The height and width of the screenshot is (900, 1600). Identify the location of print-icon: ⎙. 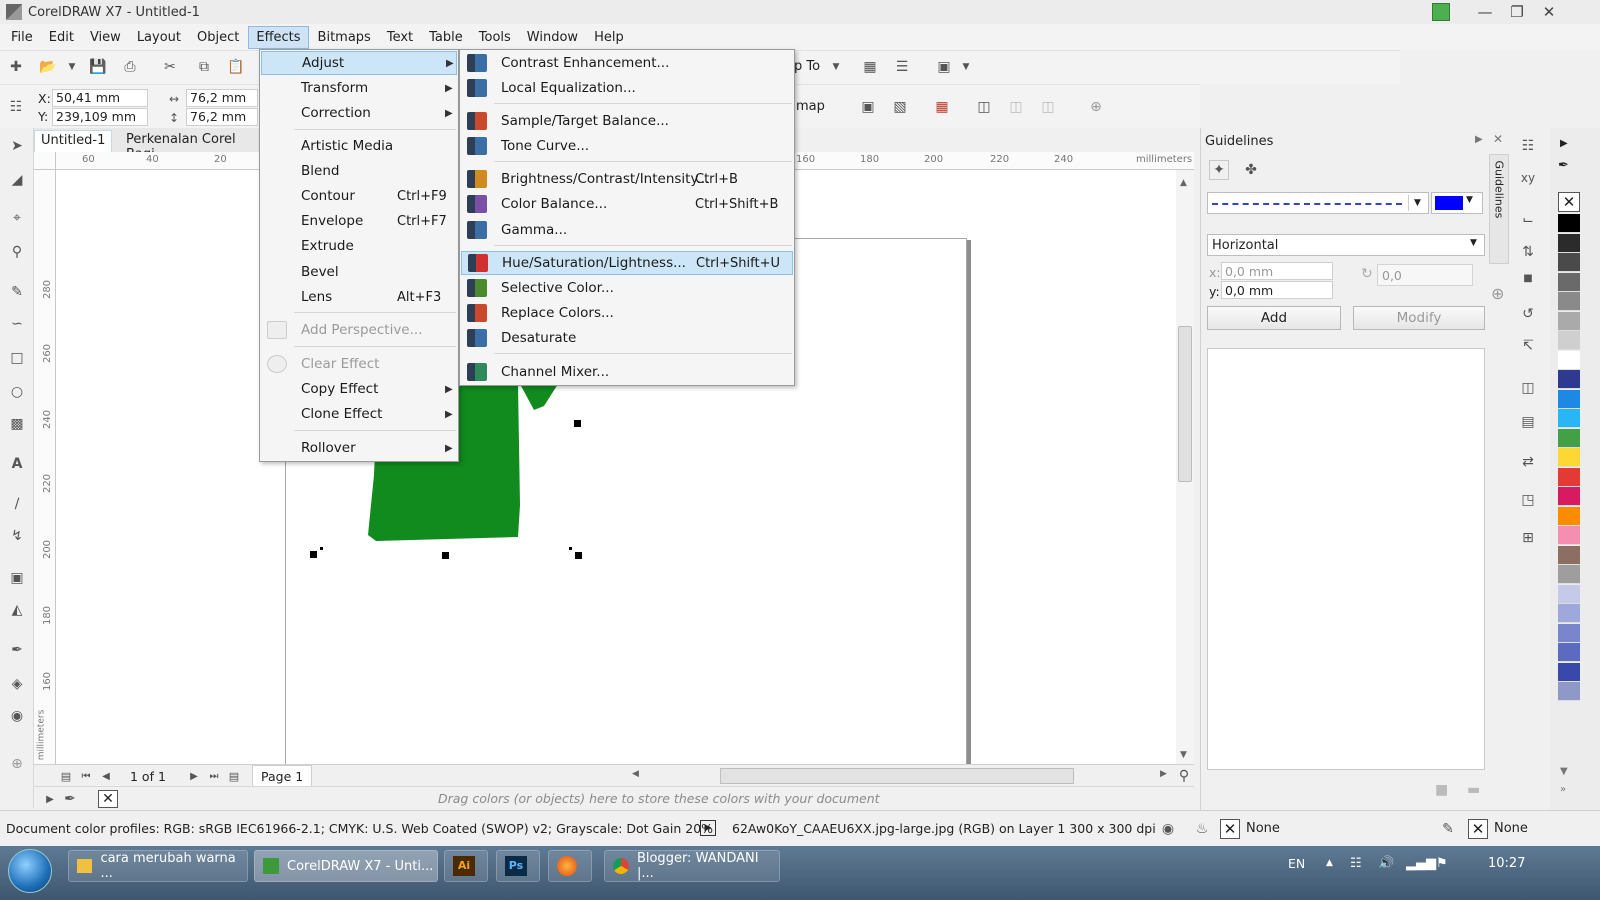
(130, 67).